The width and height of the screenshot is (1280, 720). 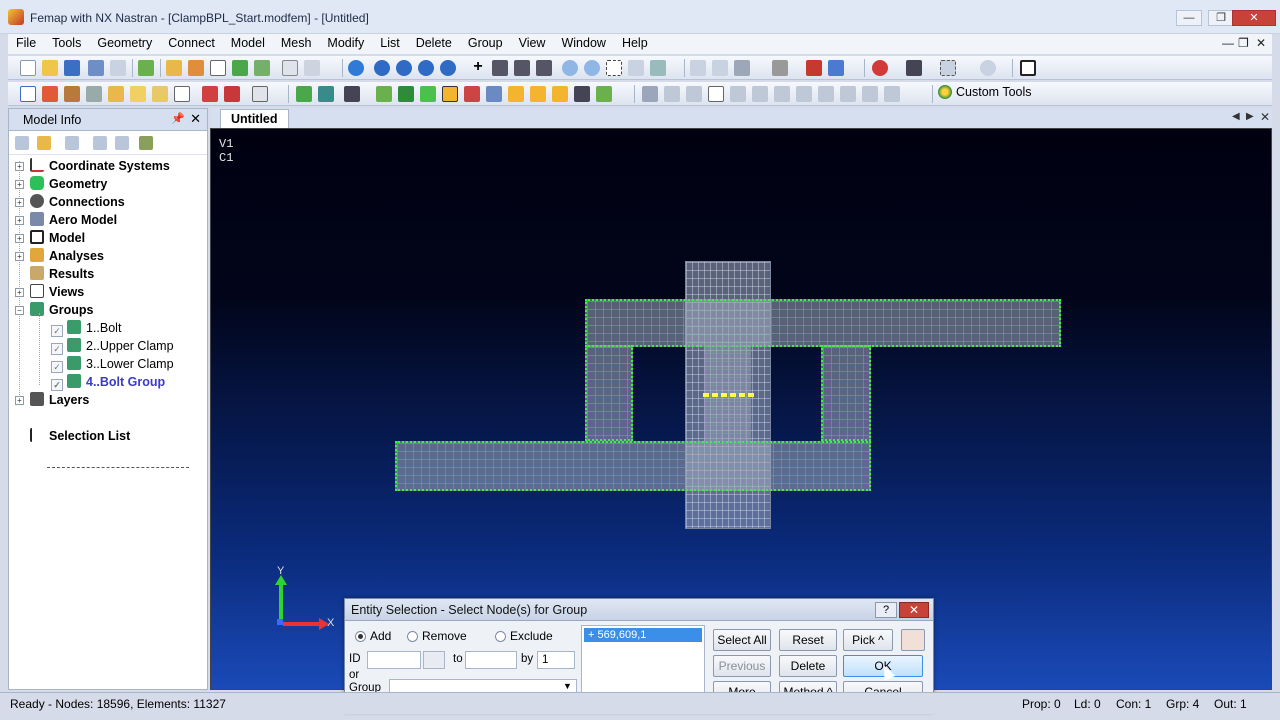 I want to click on menu-mesh: Mesh, so click(x=296, y=43).